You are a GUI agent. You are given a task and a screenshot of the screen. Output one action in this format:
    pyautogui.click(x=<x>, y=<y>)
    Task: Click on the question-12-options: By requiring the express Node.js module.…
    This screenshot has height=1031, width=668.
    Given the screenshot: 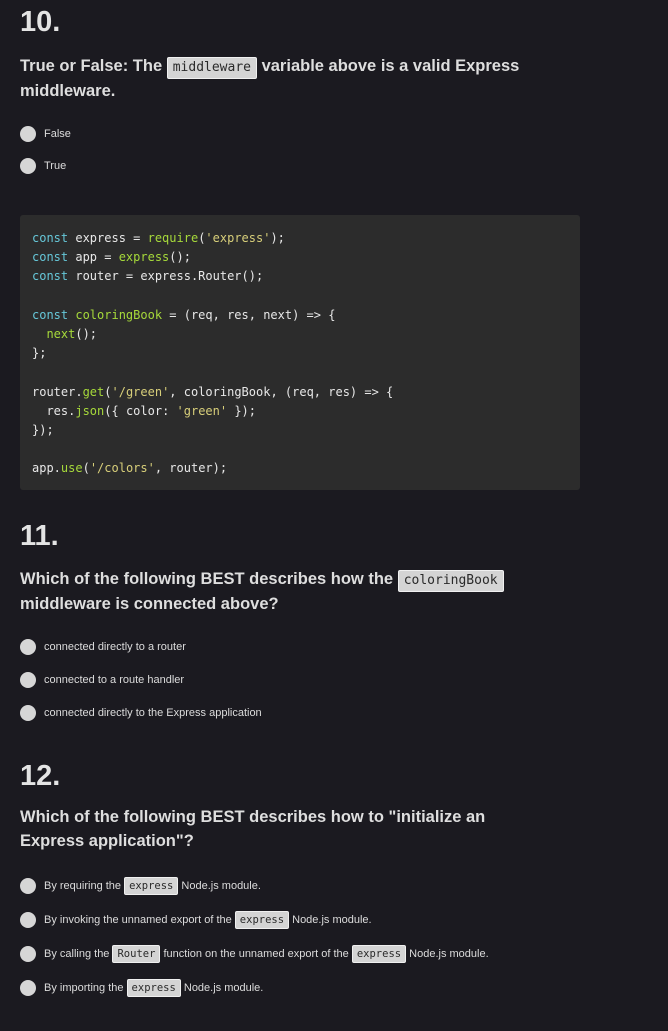 What is the action you would take?
    pyautogui.click(x=254, y=937)
    